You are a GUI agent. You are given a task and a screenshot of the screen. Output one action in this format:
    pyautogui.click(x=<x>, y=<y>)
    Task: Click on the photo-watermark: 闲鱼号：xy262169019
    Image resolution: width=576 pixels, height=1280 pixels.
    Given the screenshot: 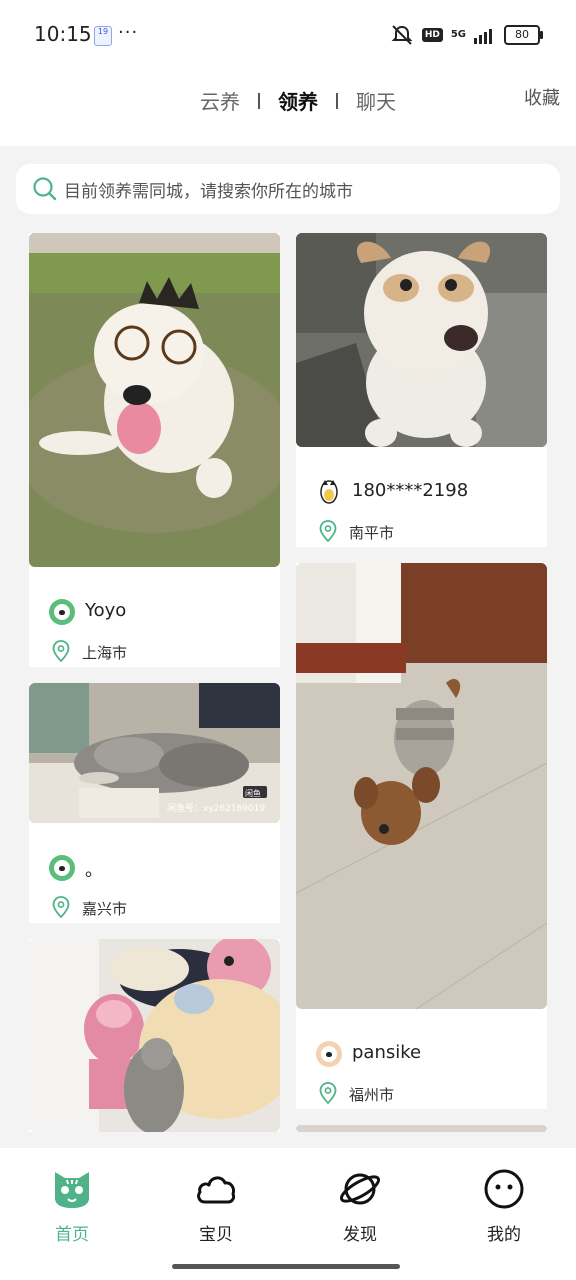 What is the action you would take?
    pyautogui.click(x=216, y=808)
    